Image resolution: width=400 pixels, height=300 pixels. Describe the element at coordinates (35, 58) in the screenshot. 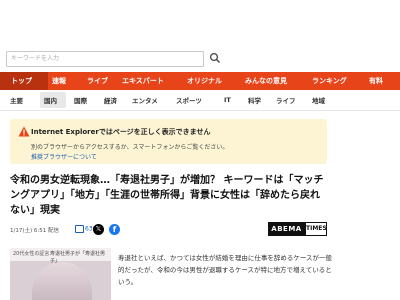

I see `search-placeholder: キーワードを入力` at that location.